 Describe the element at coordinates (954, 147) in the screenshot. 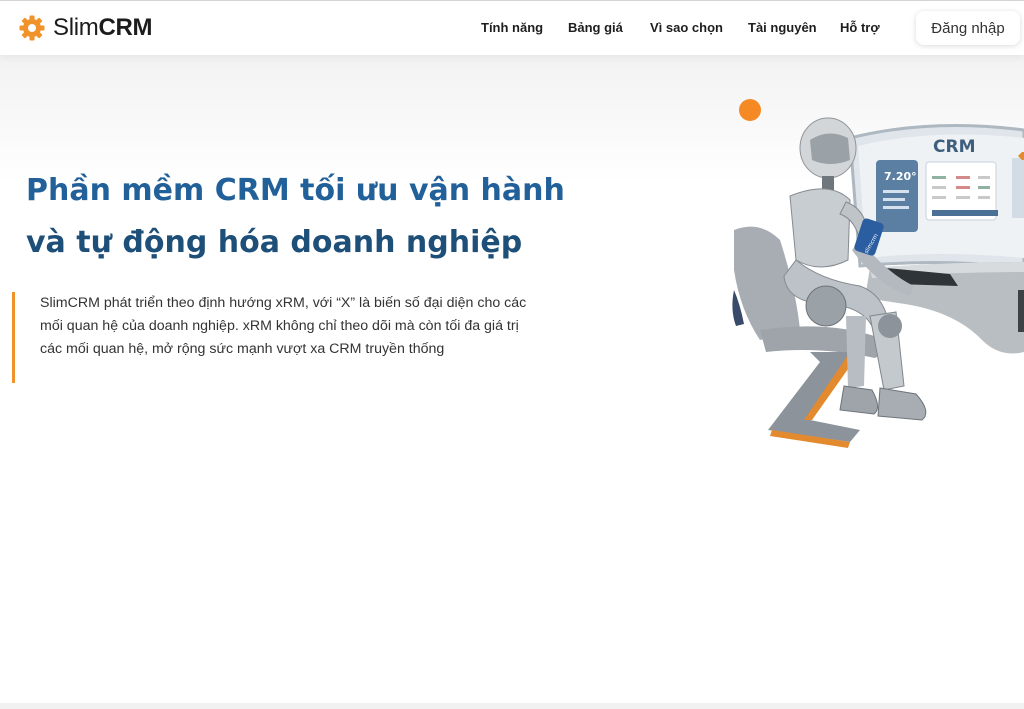

I see `monitor-crm-label: CRM` at that location.